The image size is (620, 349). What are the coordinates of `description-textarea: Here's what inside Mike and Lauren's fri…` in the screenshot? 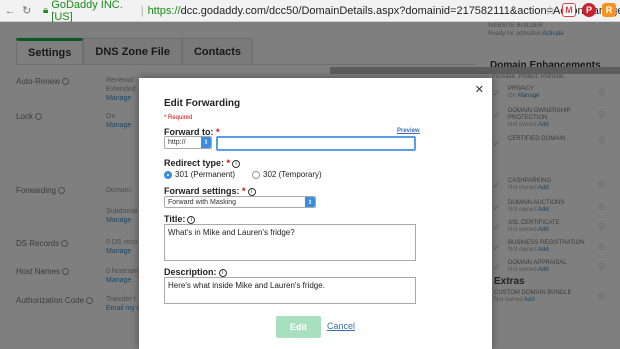 It's located at (290, 290).